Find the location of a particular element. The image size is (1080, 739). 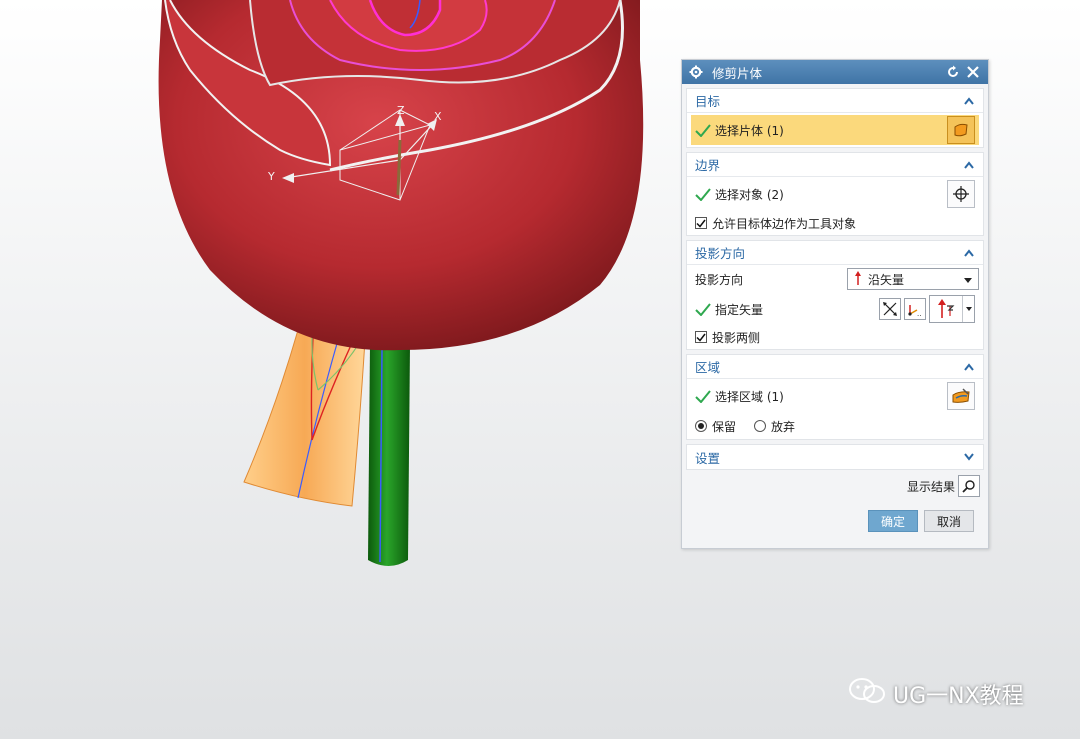

watermark: UG一NX教程 is located at coordinates (935, 694).